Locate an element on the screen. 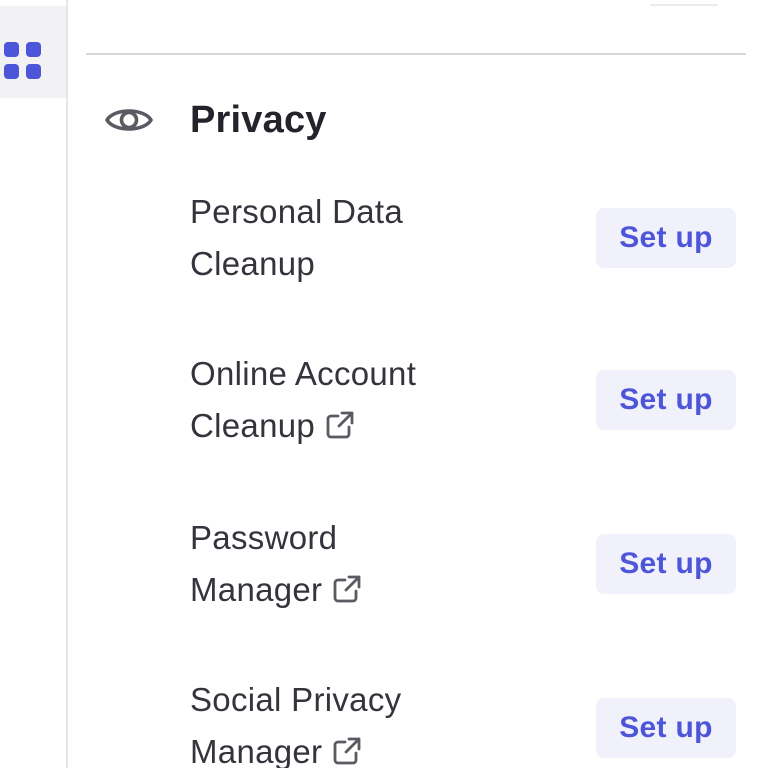 This screenshot has width=768, height=768. setup-button-password-manager: Set up is located at coordinates (666, 564).